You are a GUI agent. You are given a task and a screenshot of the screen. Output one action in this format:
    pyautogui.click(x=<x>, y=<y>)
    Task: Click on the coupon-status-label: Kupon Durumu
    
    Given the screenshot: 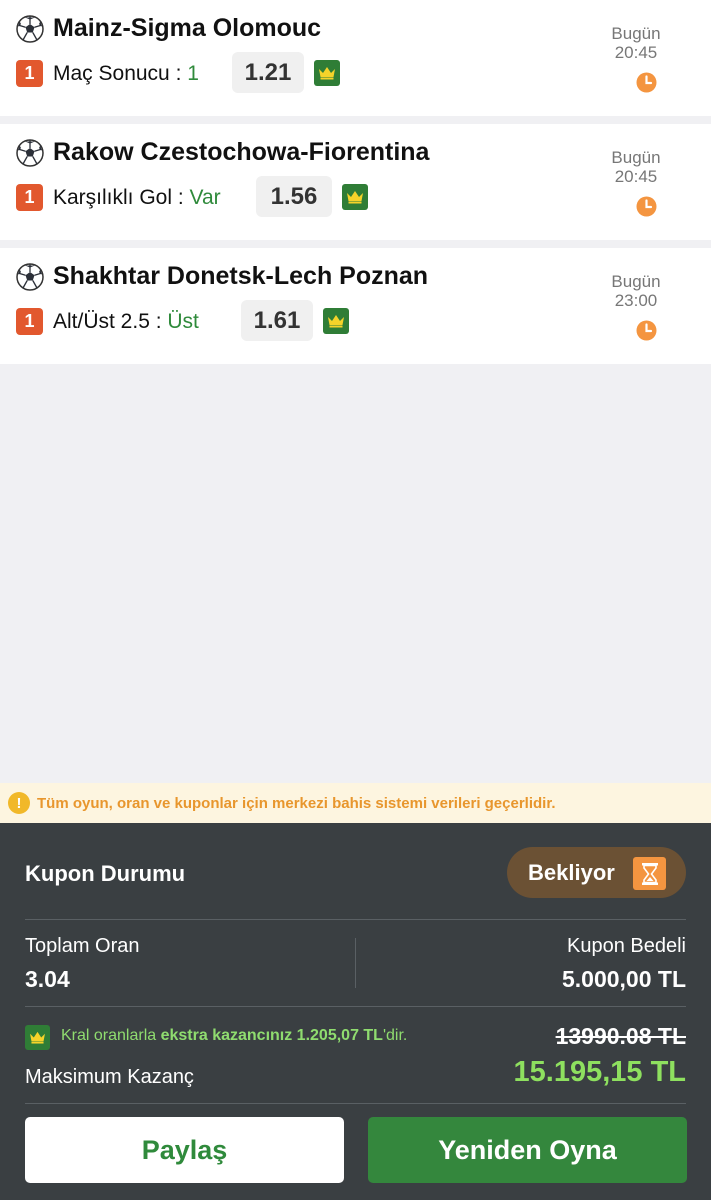 What is the action you would take?
    pyautogui.click(x=105, y=873)
    